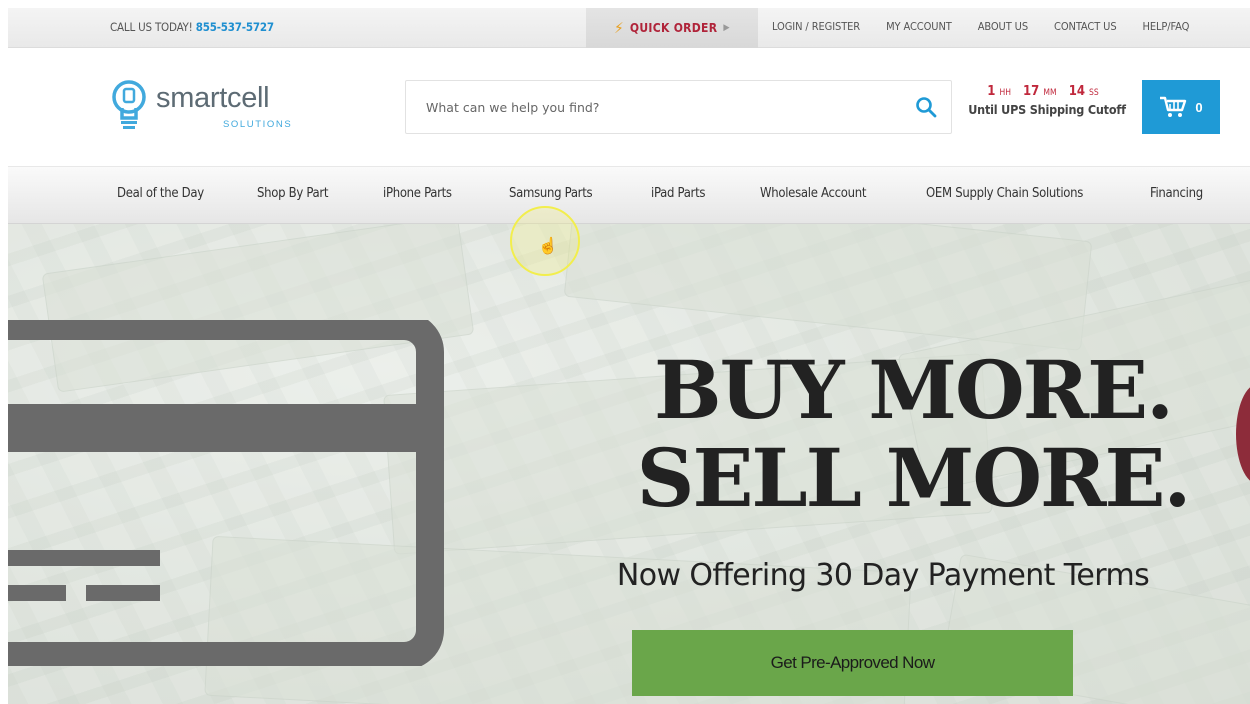 The height and width of the screenshot is (704, 1250). Describe the element at coordinates (919, 26) in the screenshot. I see `my-account-link: MY ACCOUNT` at that location.